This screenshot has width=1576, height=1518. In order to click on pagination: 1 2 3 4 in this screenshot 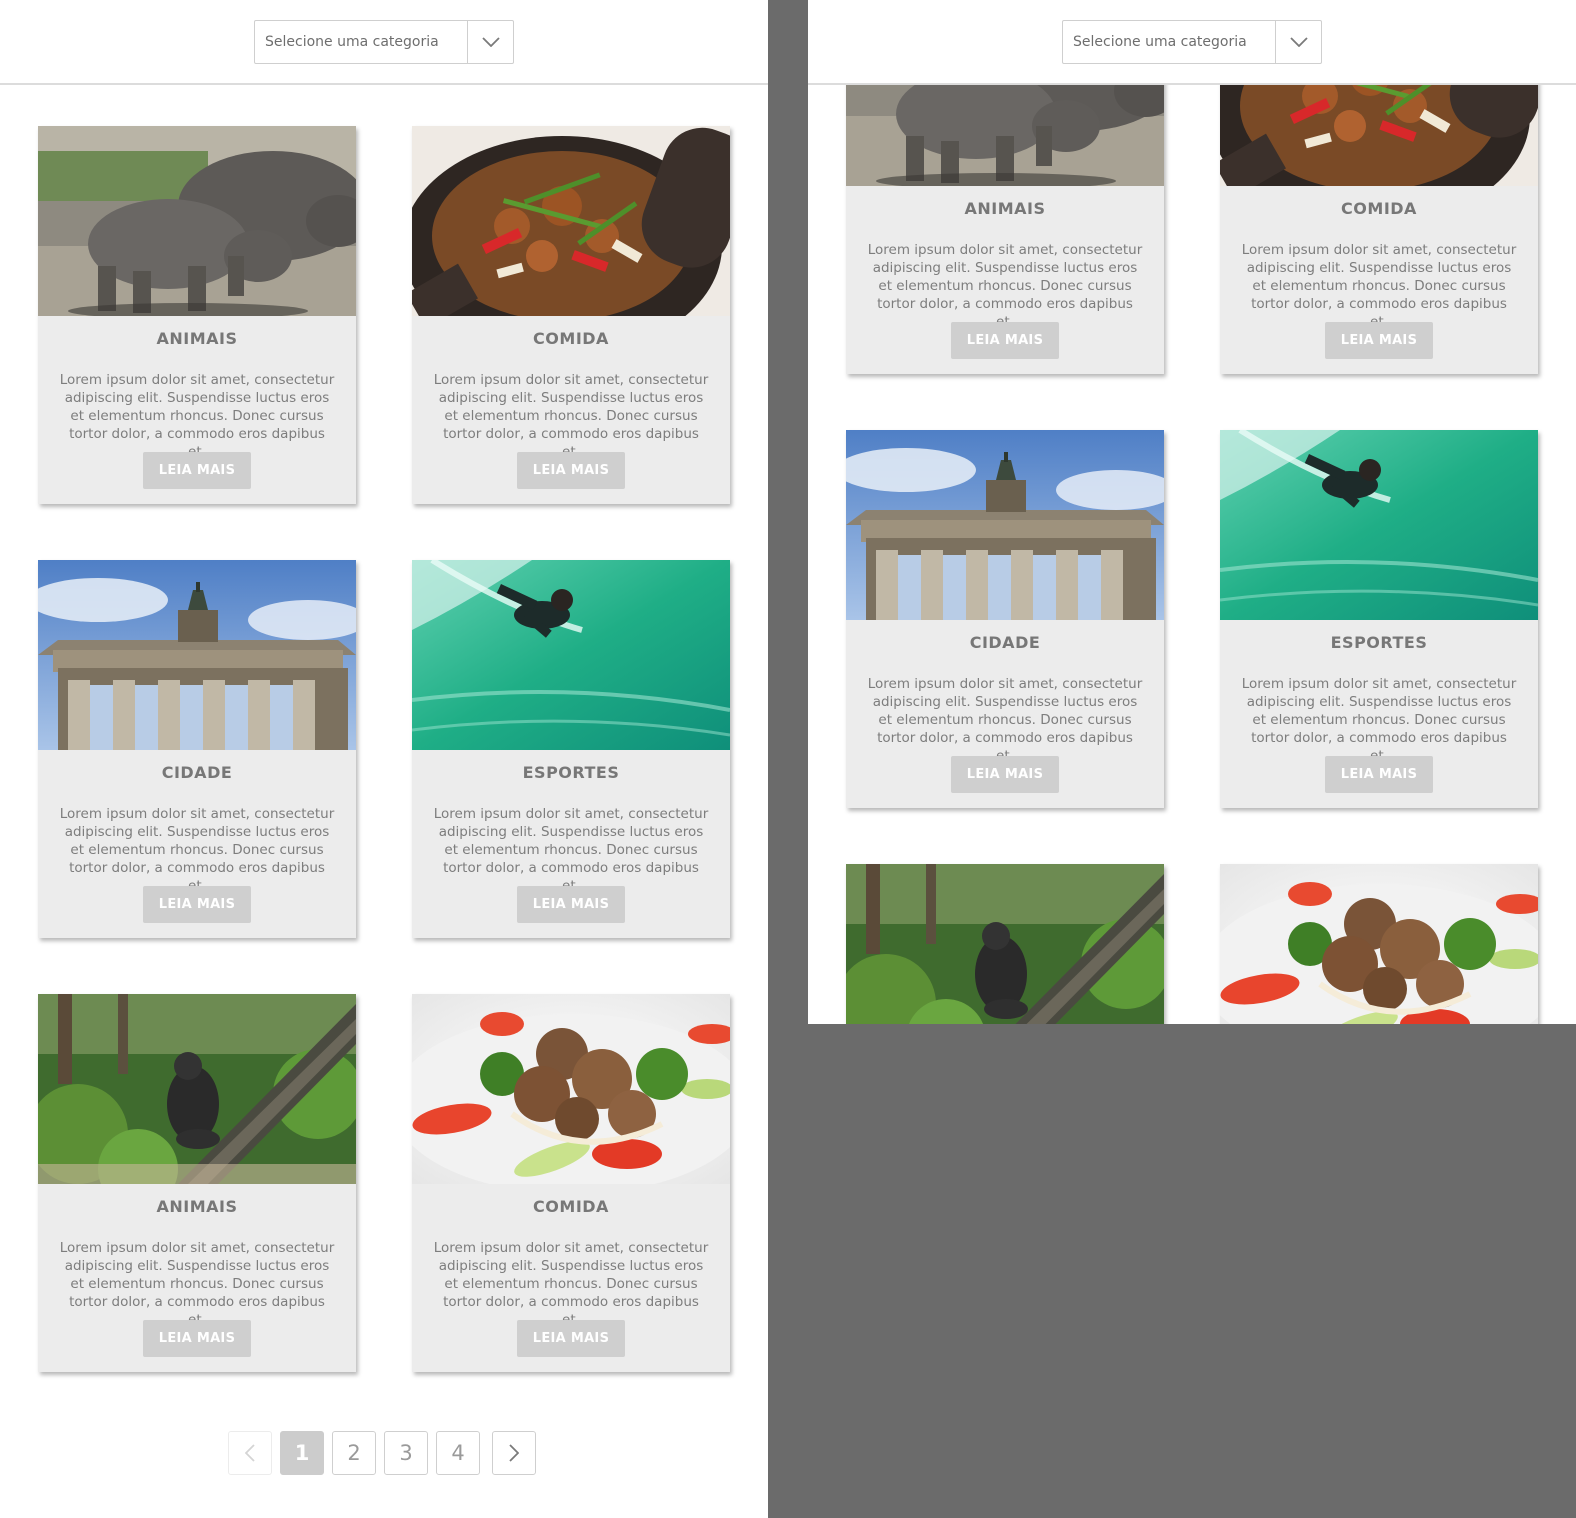, I will do `click(386, 1453)`.